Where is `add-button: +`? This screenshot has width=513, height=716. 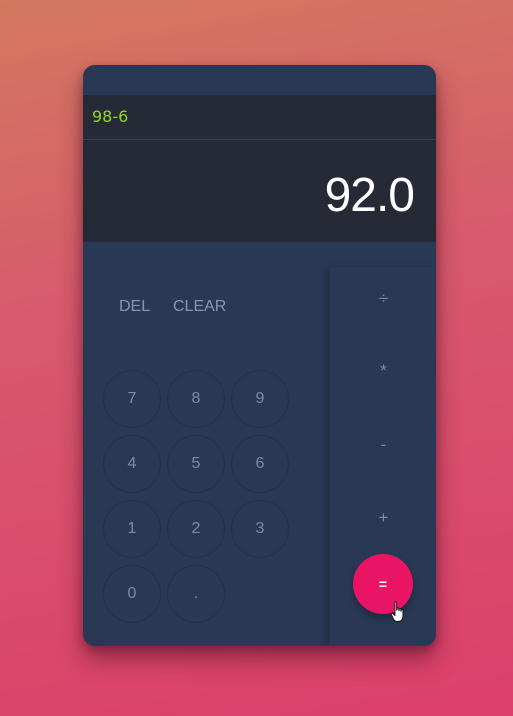
add-button: + is located at coordinates (383, 518).